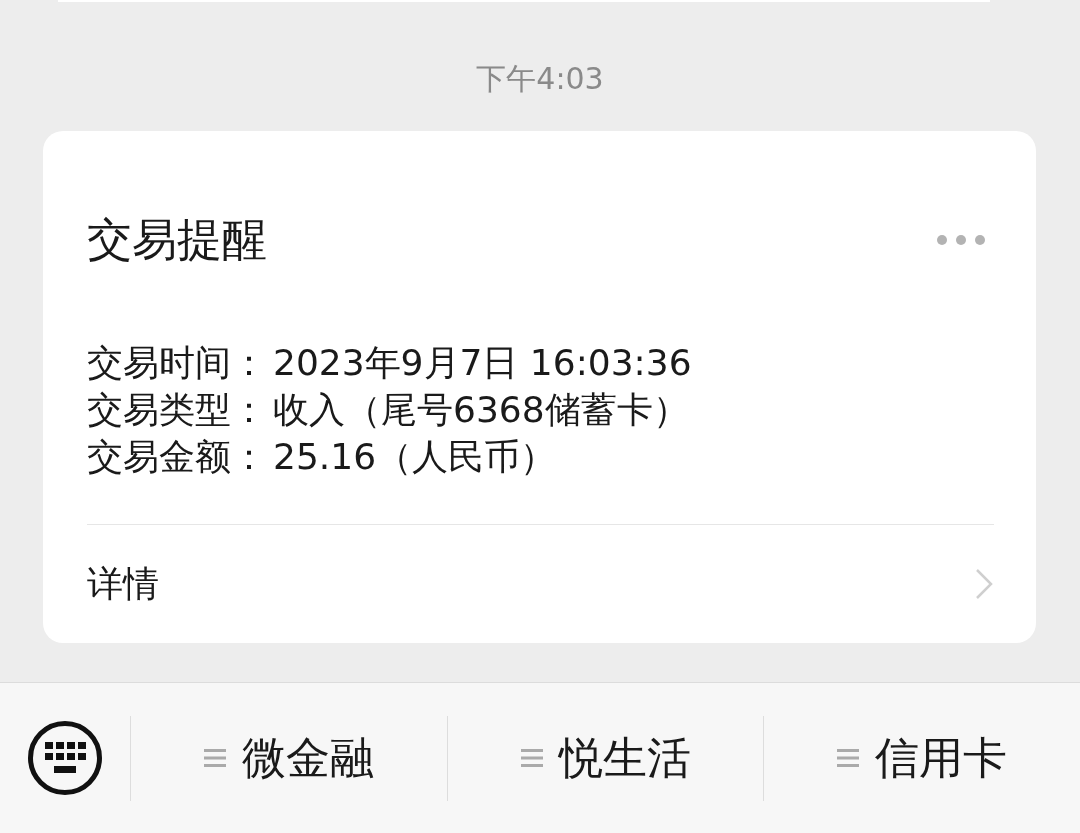 Image resolution: width=1080 pixels, height=833 pixels. I want to click on details-link: 详情, so click(540, 584).